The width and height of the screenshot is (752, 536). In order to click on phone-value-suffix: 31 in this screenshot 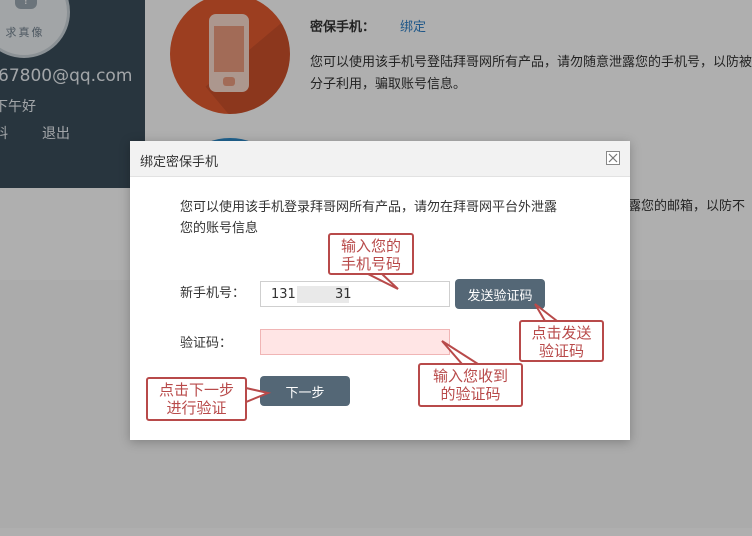, I will do `click(343, 294)`.